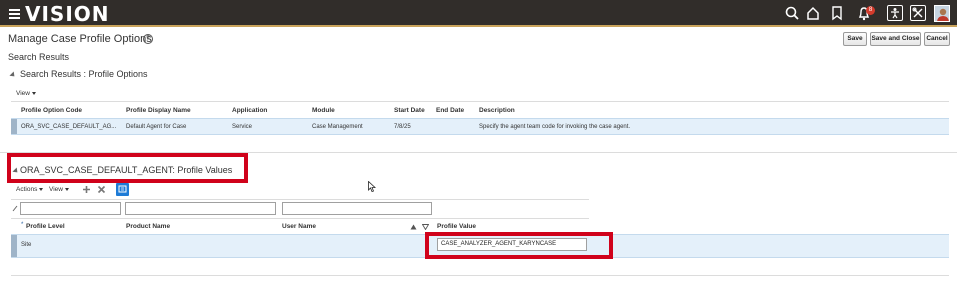  Describe the element at coordinates (200, 208) in the screenshot. I see `product-name-filter-input` at that location.